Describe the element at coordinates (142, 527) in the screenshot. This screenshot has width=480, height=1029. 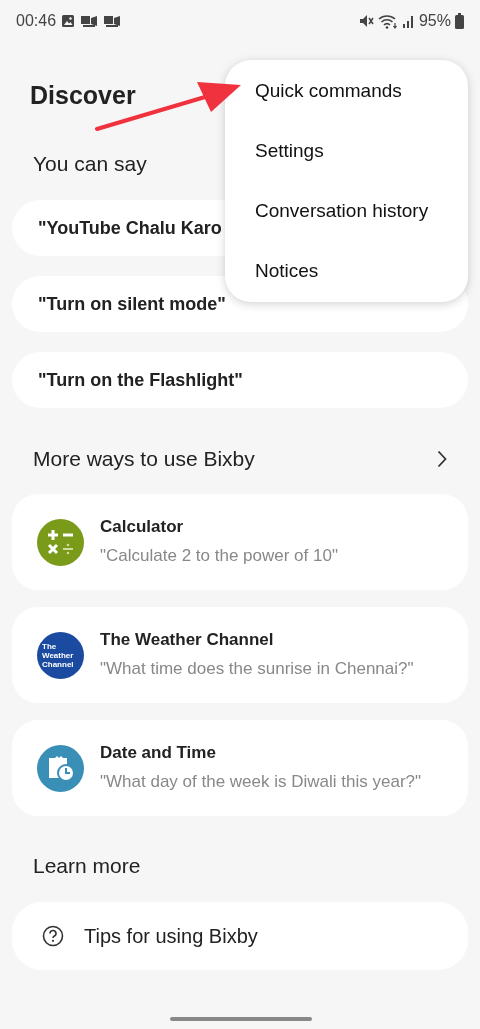
I see `feature-title: Calculator` at that location.